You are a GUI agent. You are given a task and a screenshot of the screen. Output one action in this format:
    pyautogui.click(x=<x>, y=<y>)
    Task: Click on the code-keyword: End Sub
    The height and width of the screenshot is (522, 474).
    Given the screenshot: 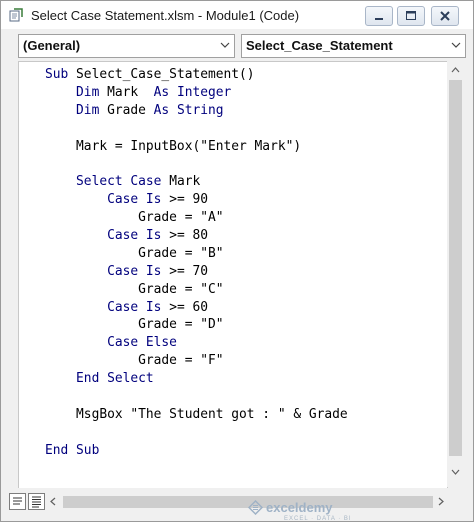 What is the action you would take?
    pyautogui.click(x=72, y=450)
    